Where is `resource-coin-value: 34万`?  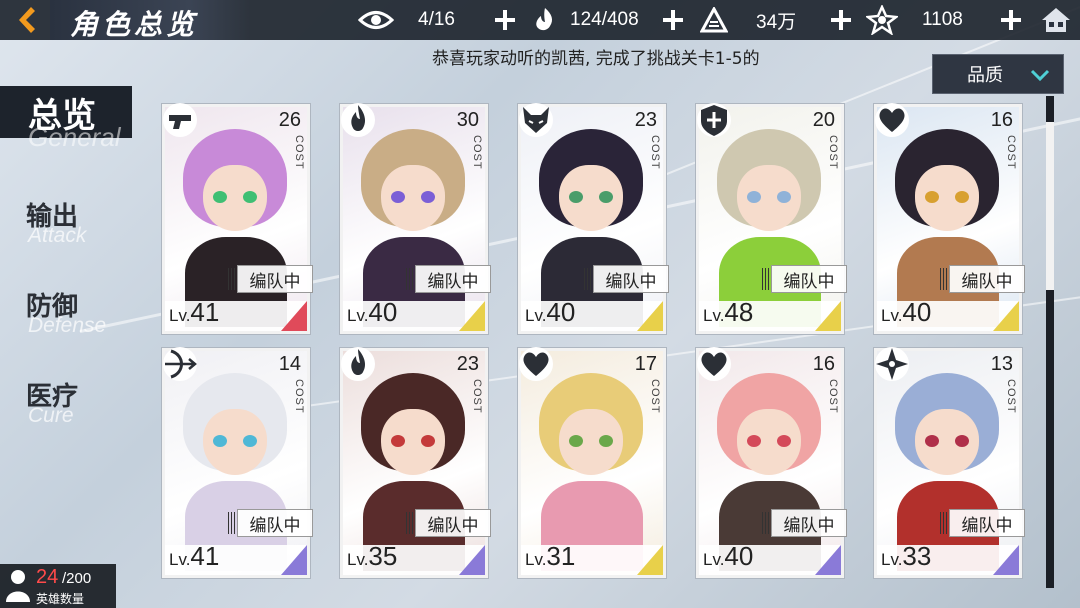 resource-coin-value: 34万 is located at coordinates (776, 22).